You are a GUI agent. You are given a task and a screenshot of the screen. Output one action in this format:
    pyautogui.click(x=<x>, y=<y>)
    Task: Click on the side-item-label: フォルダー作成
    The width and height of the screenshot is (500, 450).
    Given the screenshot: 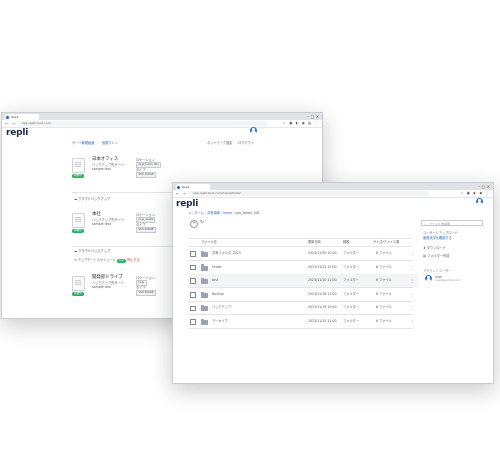 What is the action you would take?
    pyautogui.click(x=438, y=256)
    